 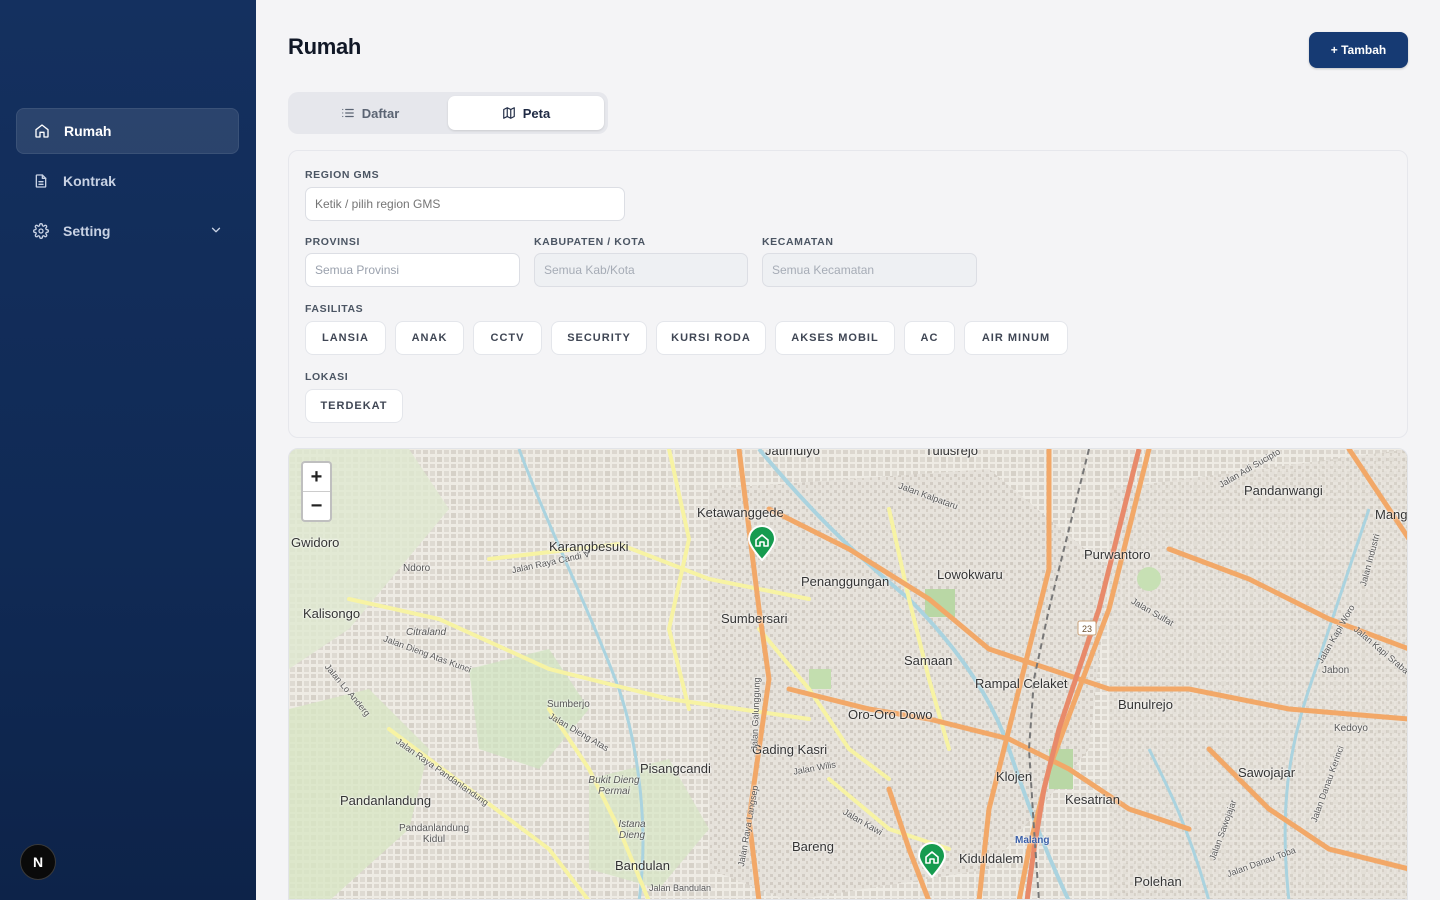 What do you see at coordinates (417, 568) in the screenshot?
I see `map-label: Ndoro` at bounding box center [417, 568].